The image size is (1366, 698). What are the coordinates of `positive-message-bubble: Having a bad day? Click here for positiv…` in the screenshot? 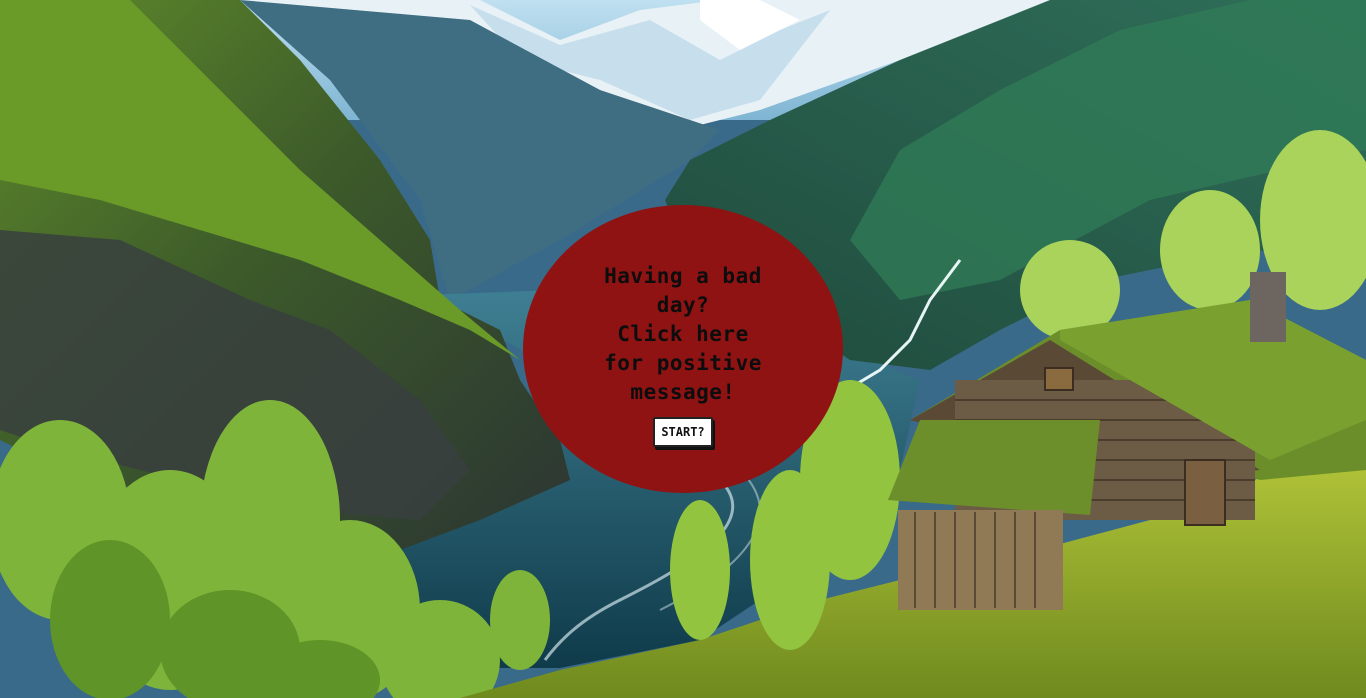 It's located at (683, 349).